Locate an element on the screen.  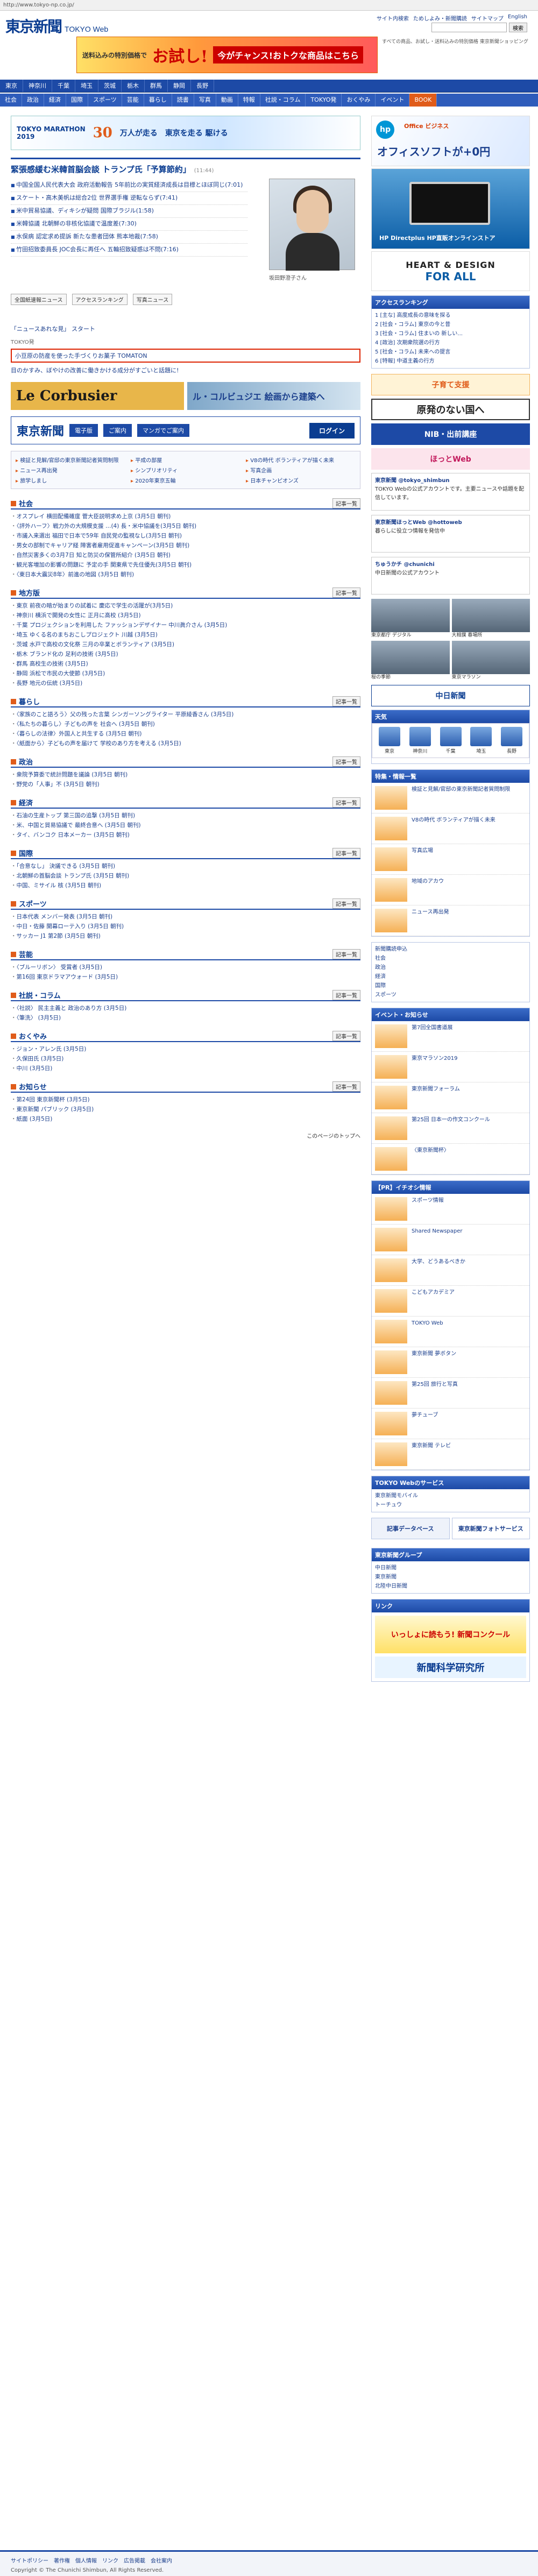
manga-guide-button: マンガでご案内 is located at coordinates (163, 430).